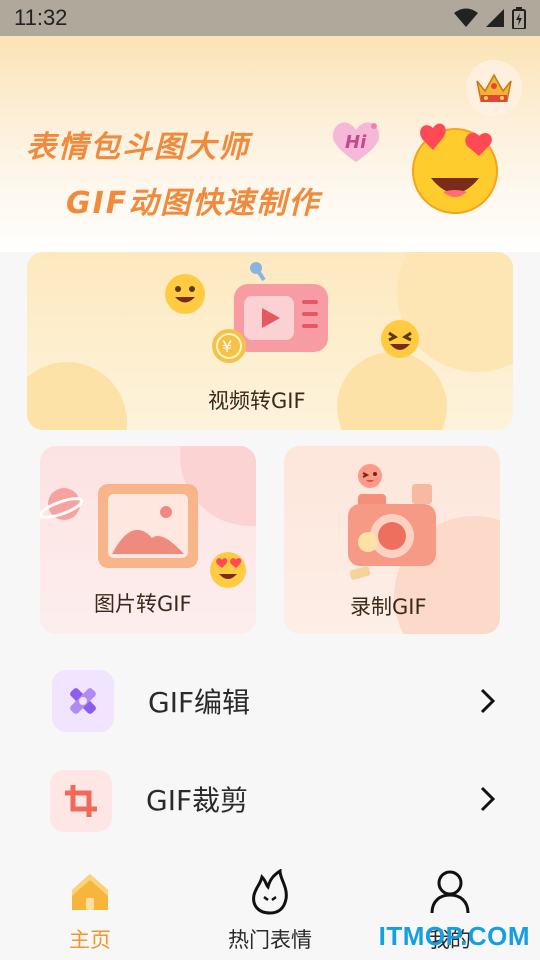 This screenshot has height=960, width=540. What do you see at coordinates (454, 936) in the screenshot?
I see `site-watermark: ITMOP.COM` at bounding box center [454, 936].